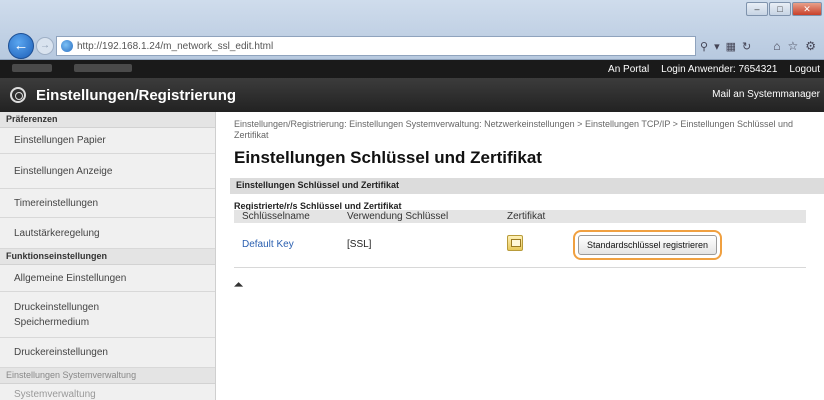  Describe the element at coordinates (685, 216) in the screenshot. I see `column-header-action` at that location.